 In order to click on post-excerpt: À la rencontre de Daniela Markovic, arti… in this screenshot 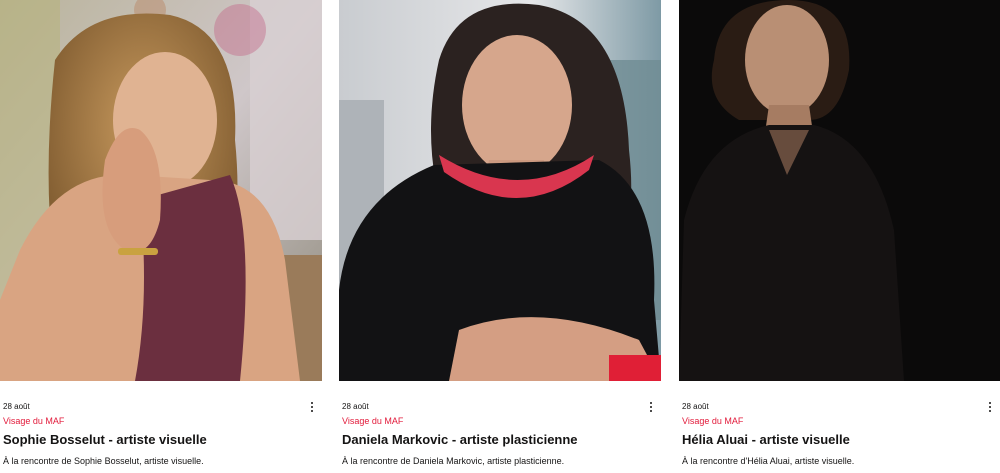, I will do `click(453, 461)`.